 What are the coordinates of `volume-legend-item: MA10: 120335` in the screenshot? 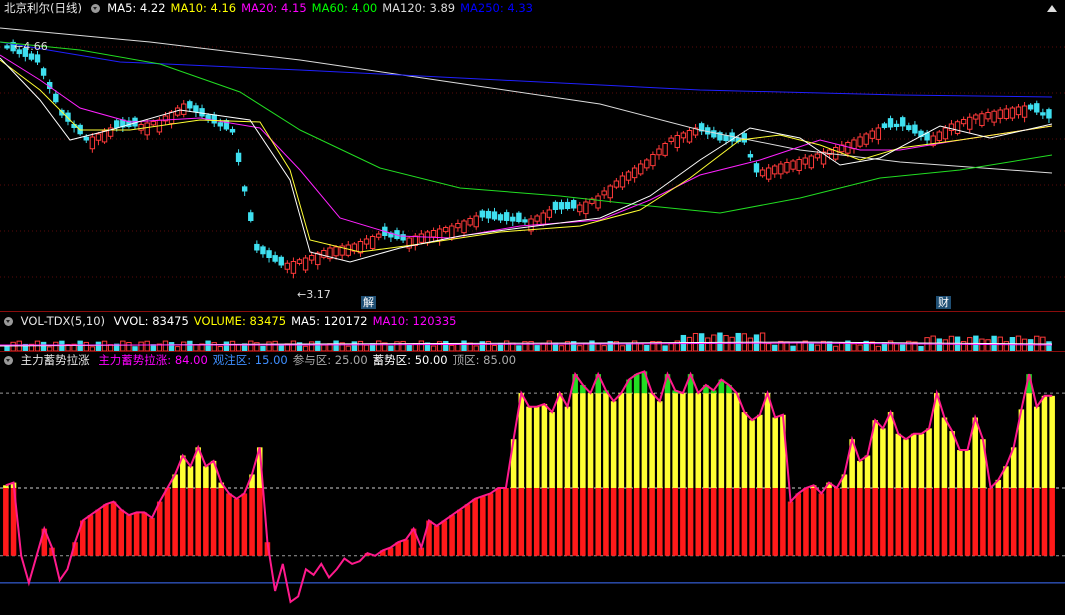 It's located at (414, 321).